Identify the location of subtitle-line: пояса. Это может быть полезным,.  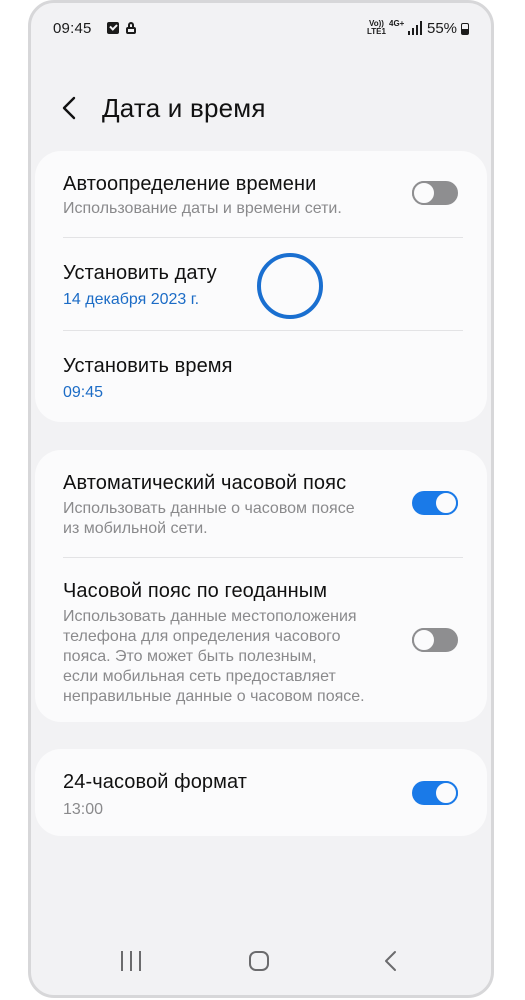
(190, 656).